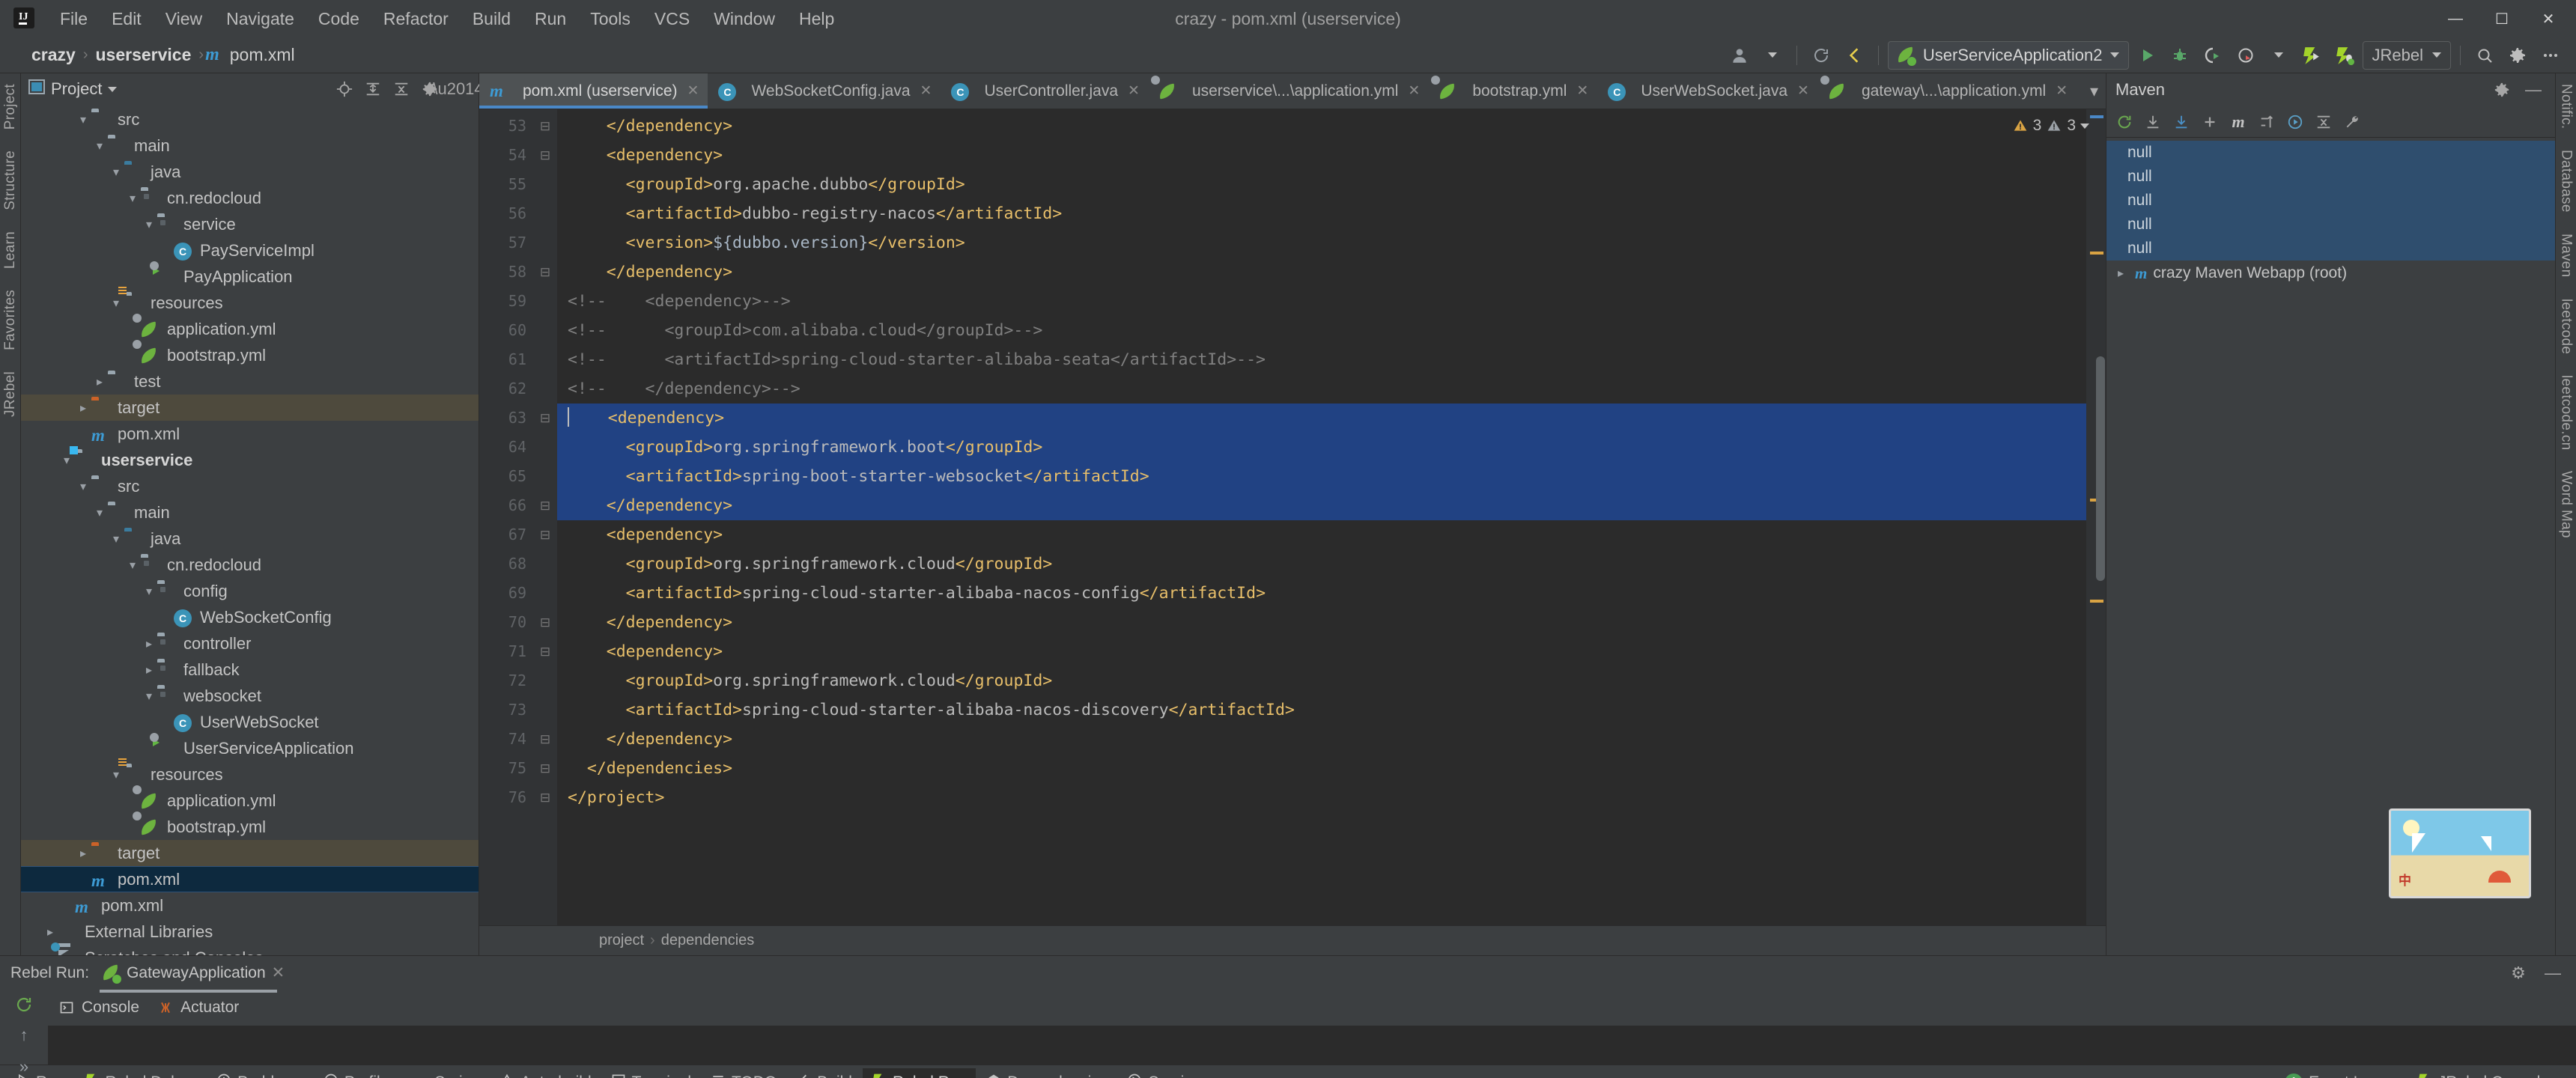 The image size is (2576, 1078). Describe the element at coordinates (250, 486) in the screenshot. I see `tree-node-src: ▾ src` at that location.